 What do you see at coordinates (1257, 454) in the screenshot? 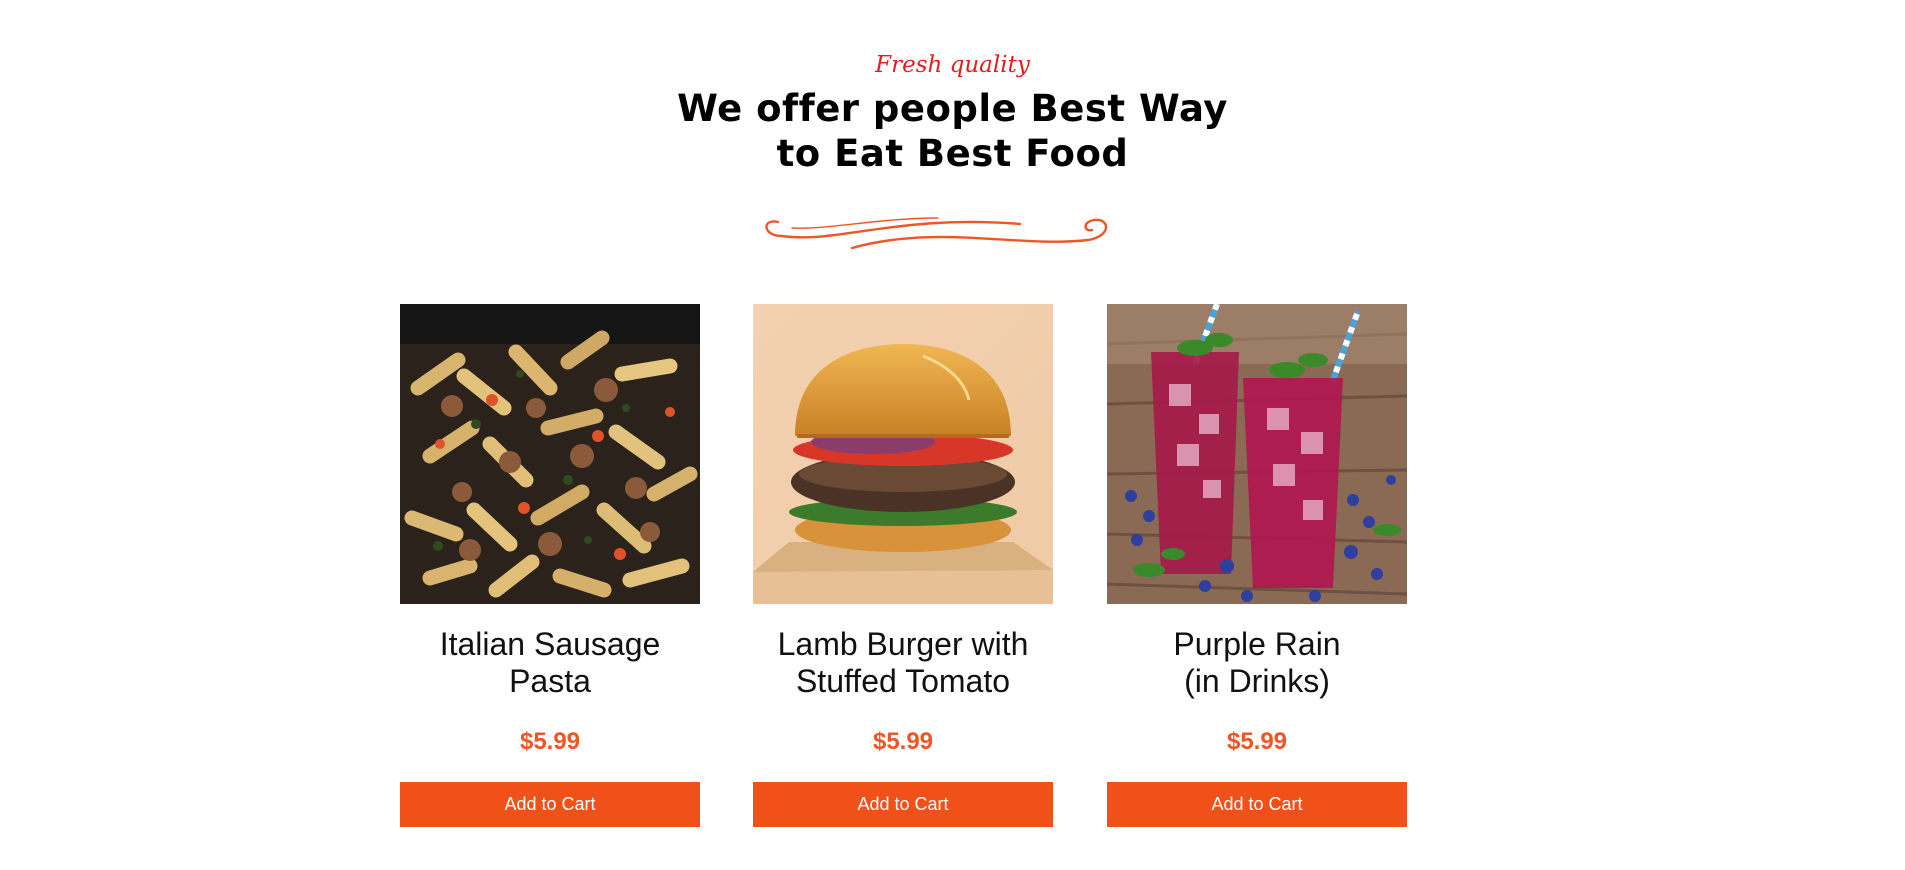
I see `drinks-photo` at bounding box center [1257, 454].